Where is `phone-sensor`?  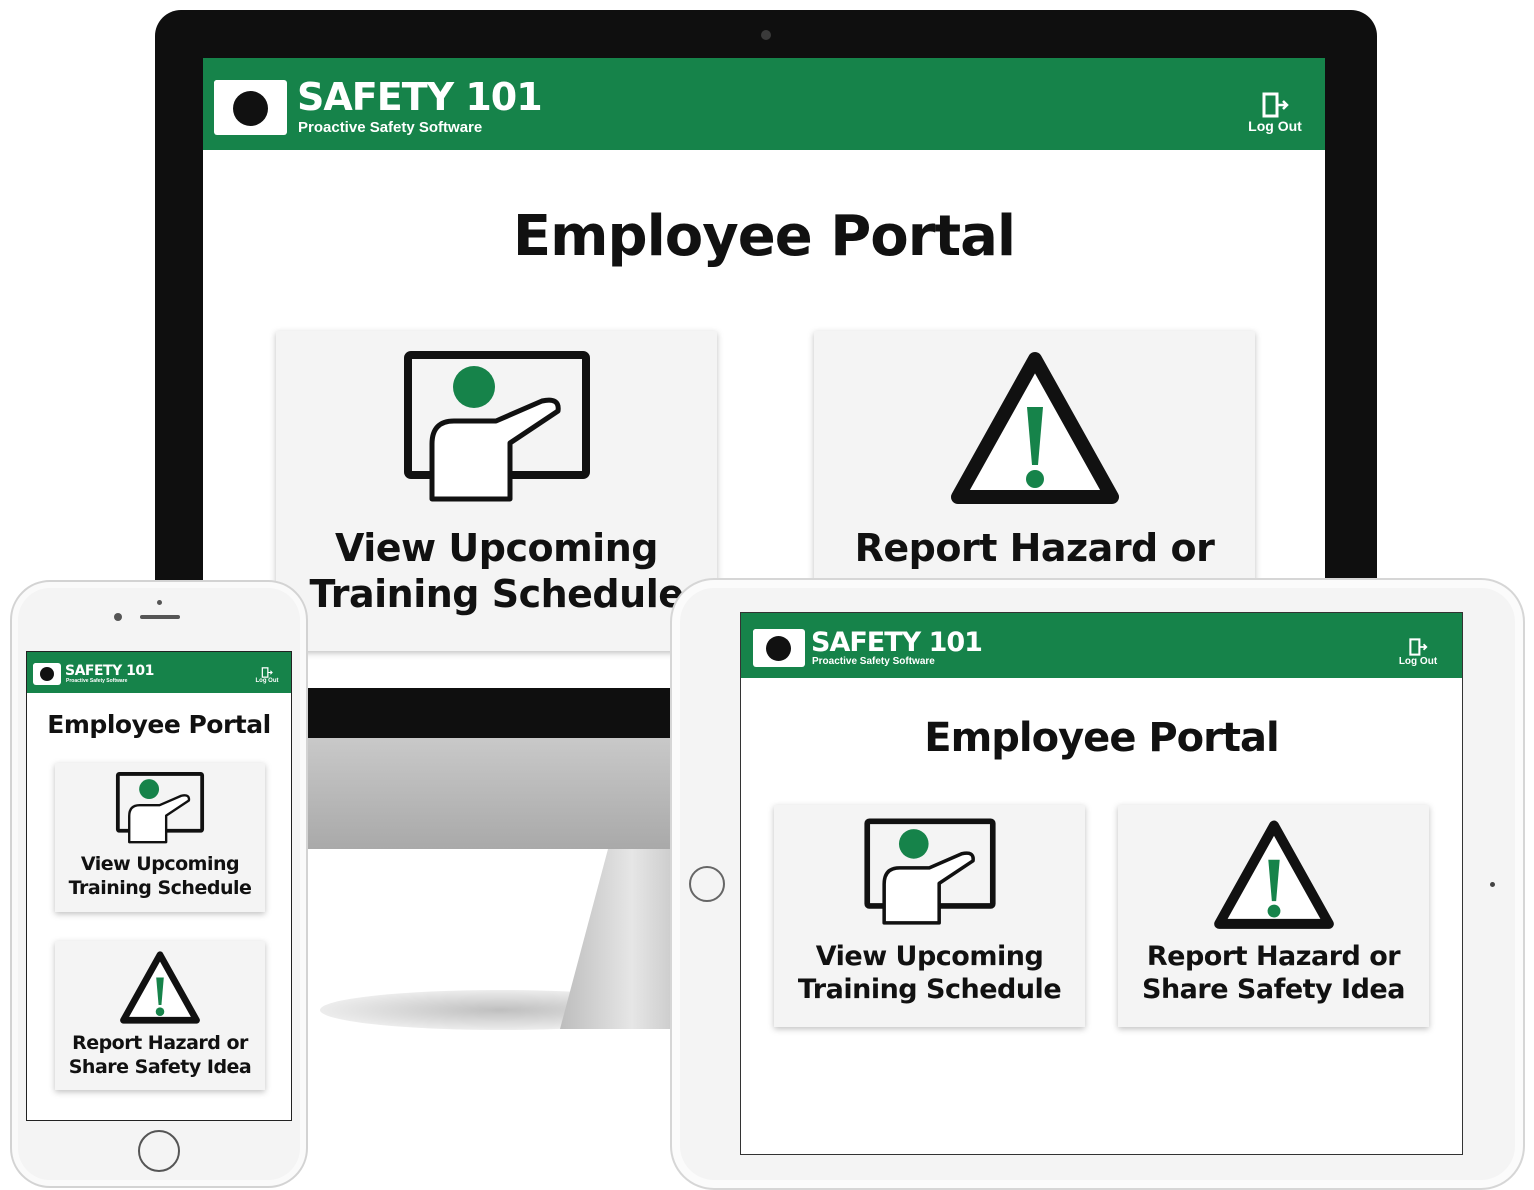
phone-sensor is located at coordinates (159, 602).